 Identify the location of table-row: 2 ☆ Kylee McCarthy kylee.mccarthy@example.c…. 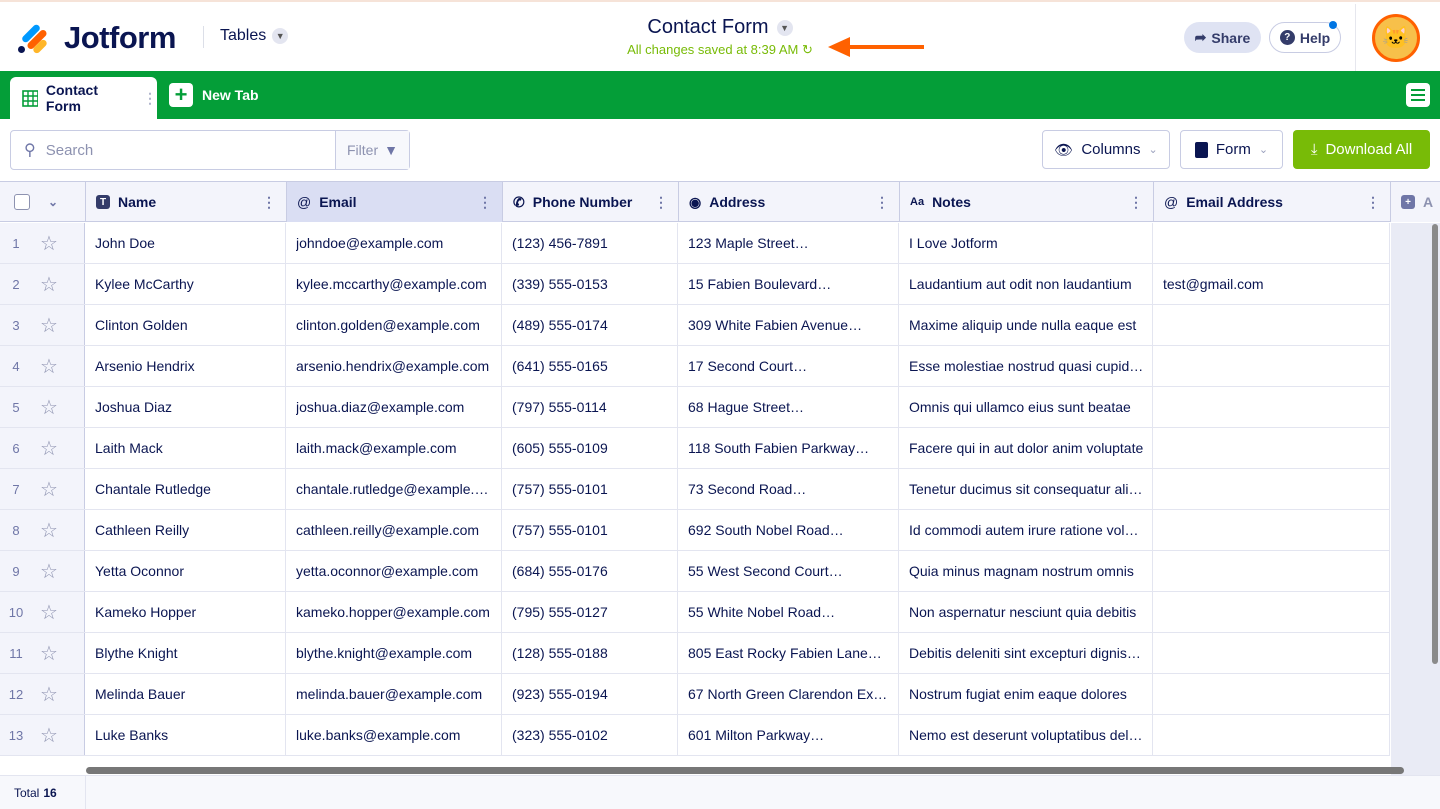
(695, 284).